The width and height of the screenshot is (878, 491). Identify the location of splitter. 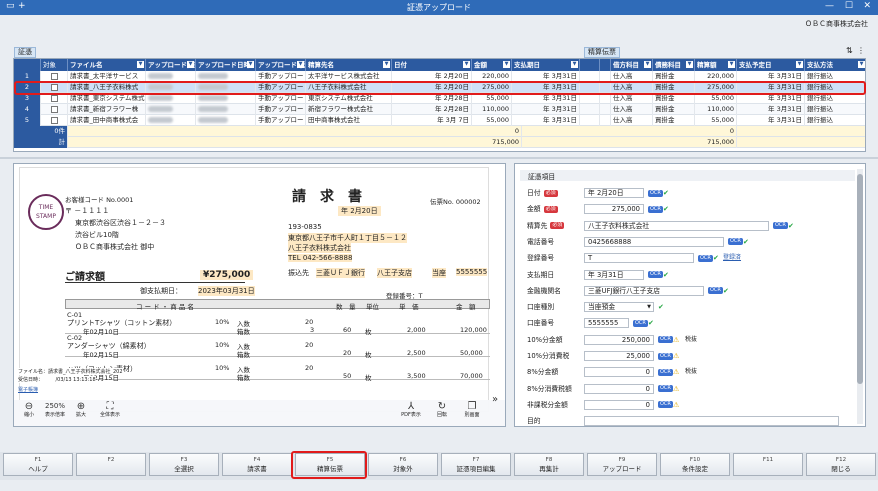
(439, 158).